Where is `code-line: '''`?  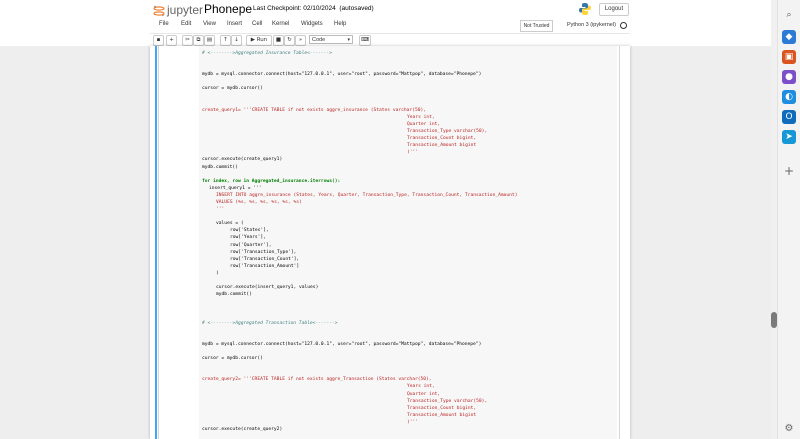
code-line: ''' is located at coordinates (220, 210).